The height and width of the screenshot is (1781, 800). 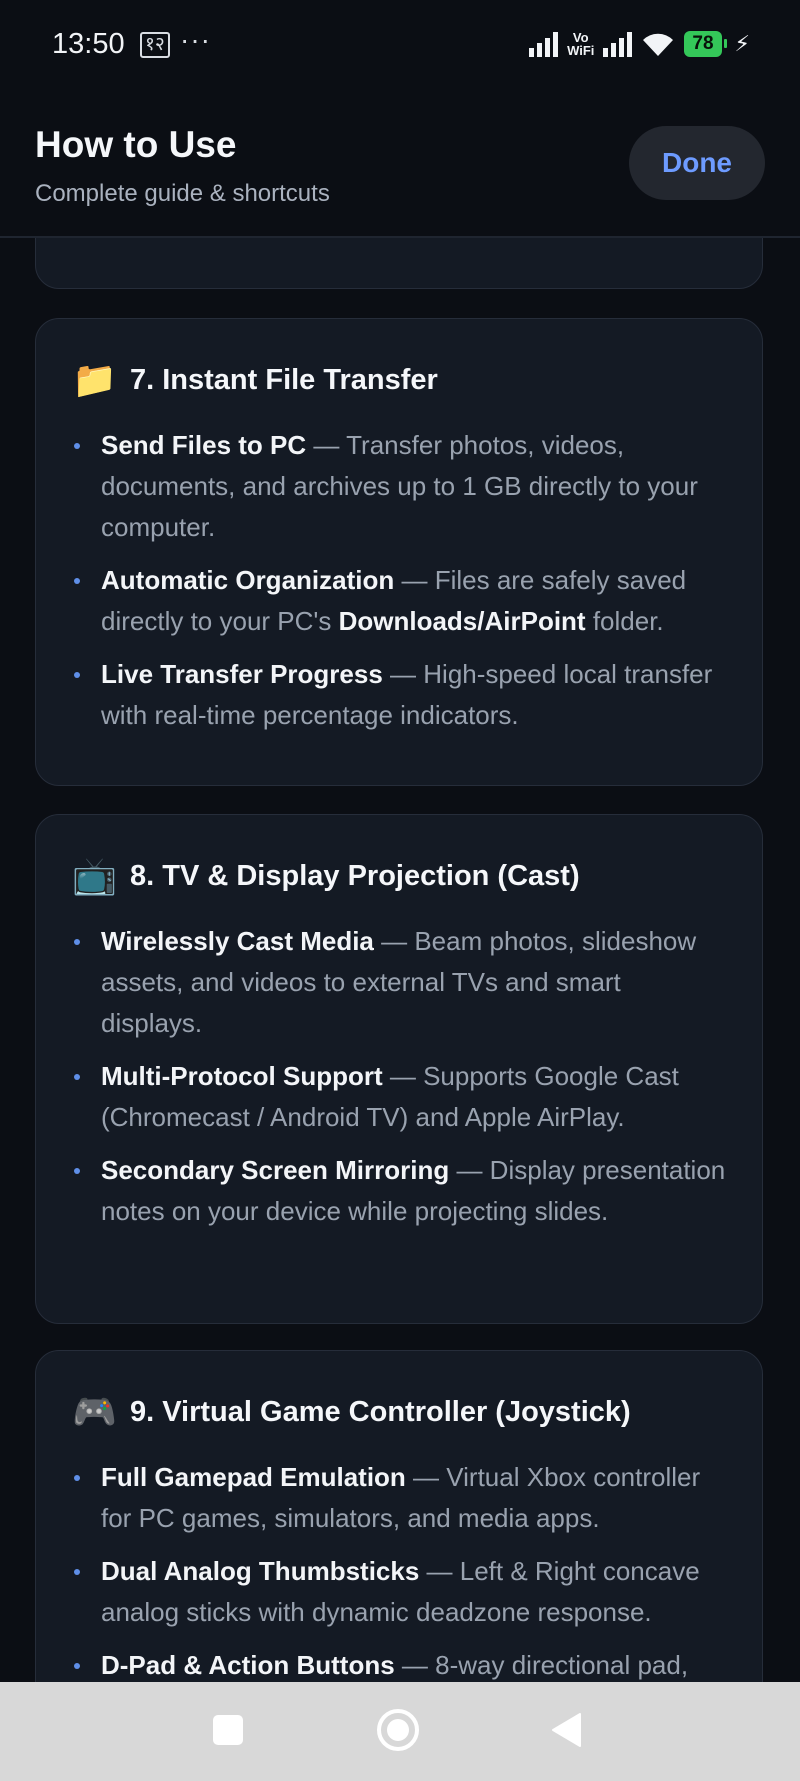 I want to click on section-title: 📺 8. TV & Display Projection (Cast), so click(x=326, y=876).